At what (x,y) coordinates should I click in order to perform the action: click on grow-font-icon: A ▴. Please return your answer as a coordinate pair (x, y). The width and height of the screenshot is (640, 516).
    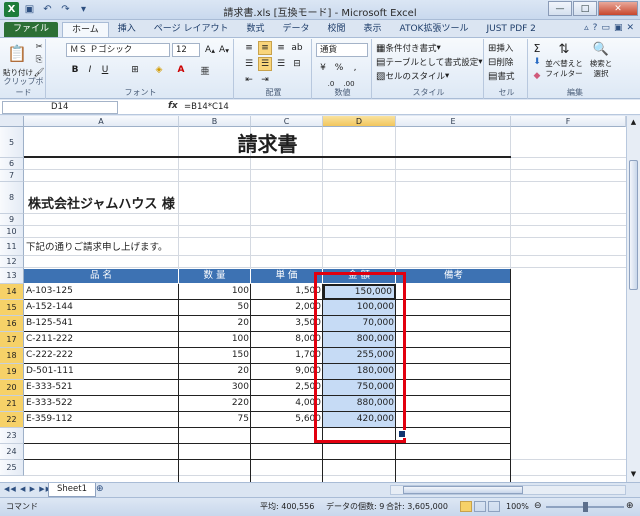
    Looking at the image, I should click on (210, 50).